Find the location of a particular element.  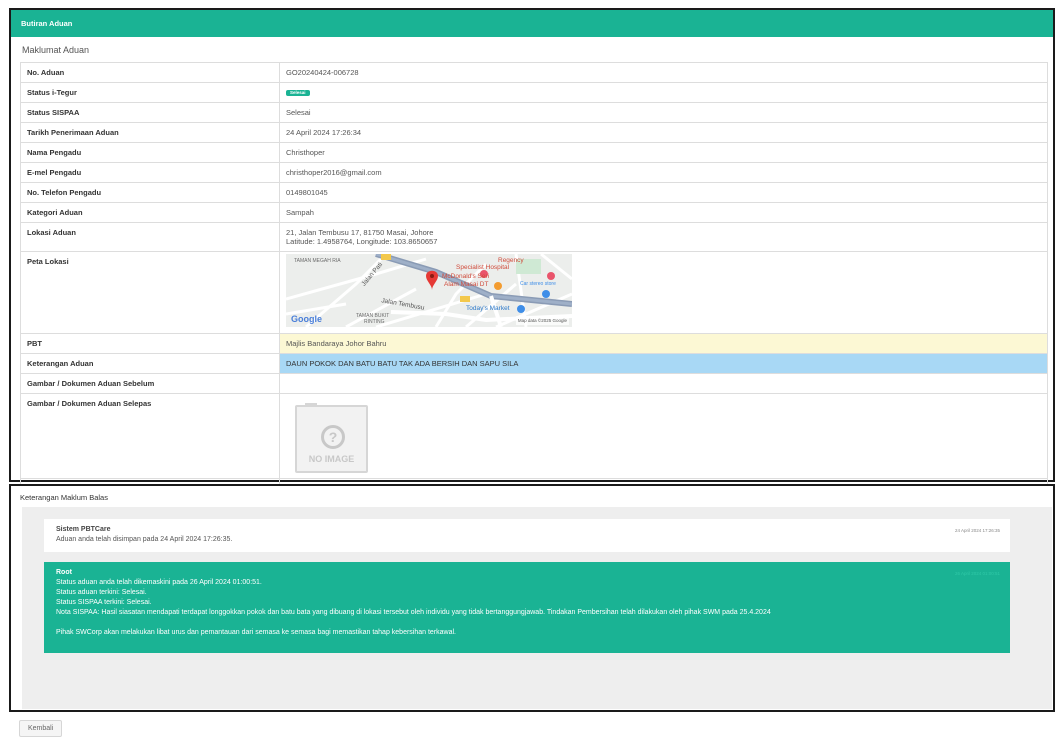

table-row: Status i-Tegur Selesai is located at coordinates (534, 92).